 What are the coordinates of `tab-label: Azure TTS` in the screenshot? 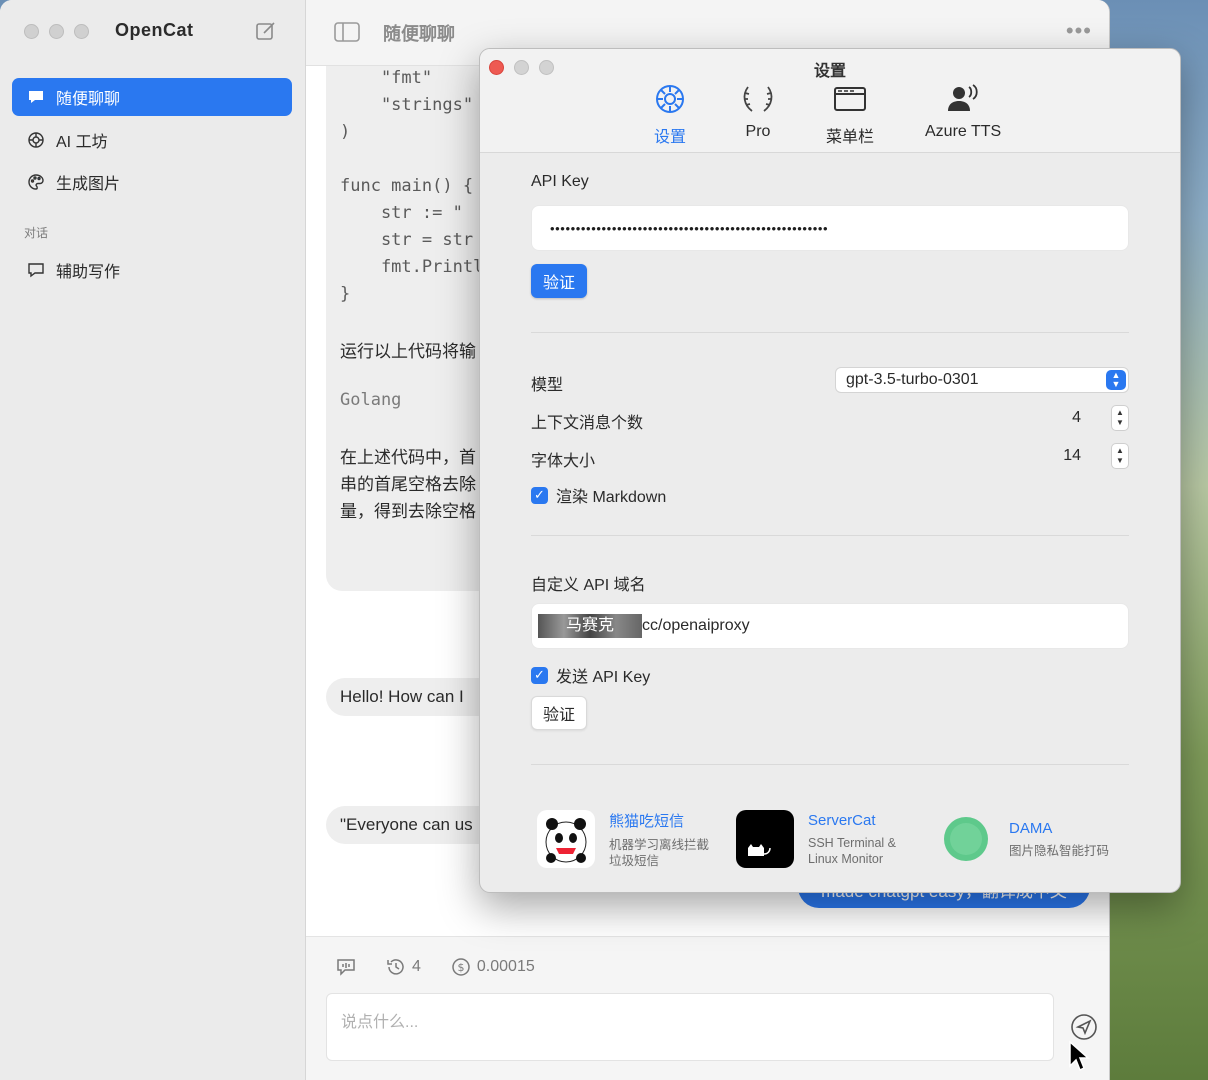 It's located at (963, 131).